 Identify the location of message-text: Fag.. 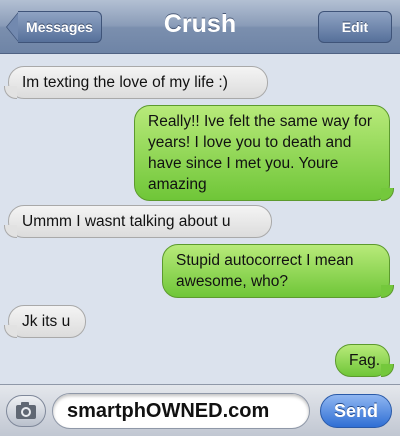
(365, 360).